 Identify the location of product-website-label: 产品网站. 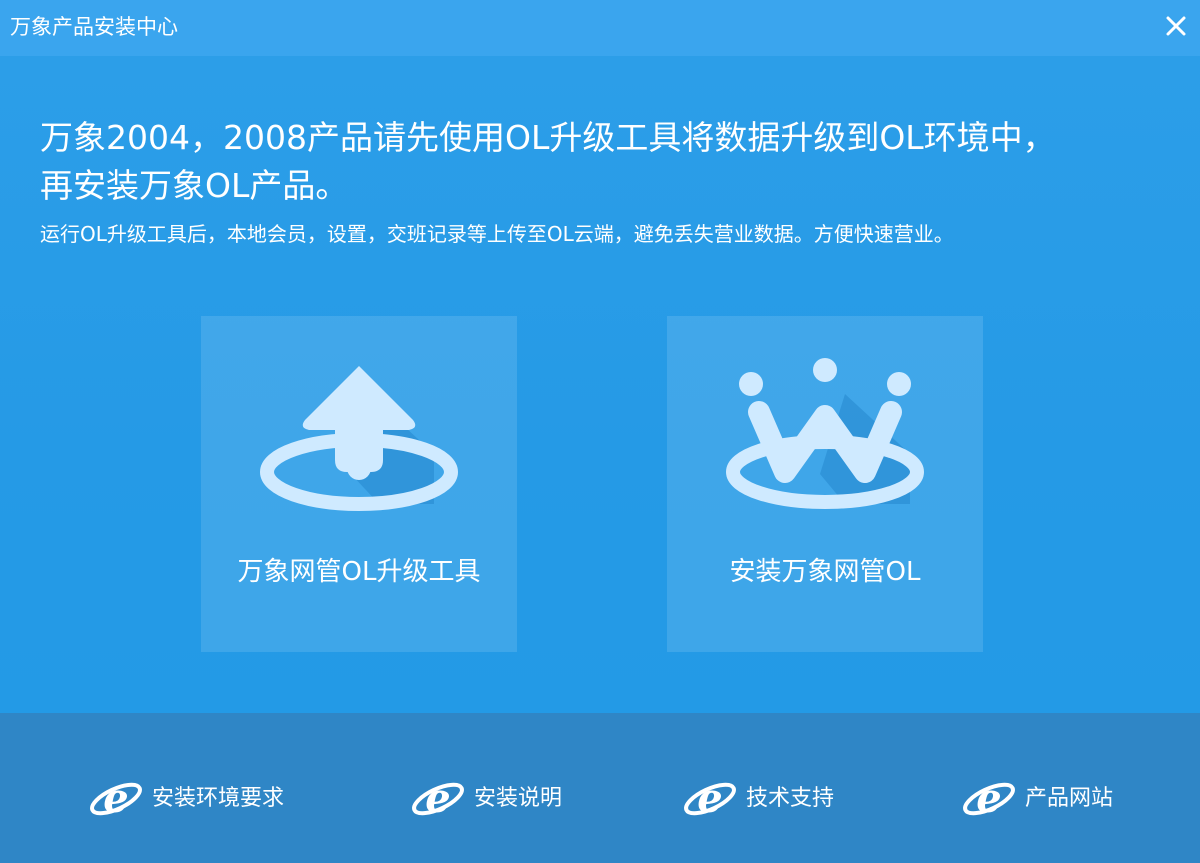
(1069, 798).